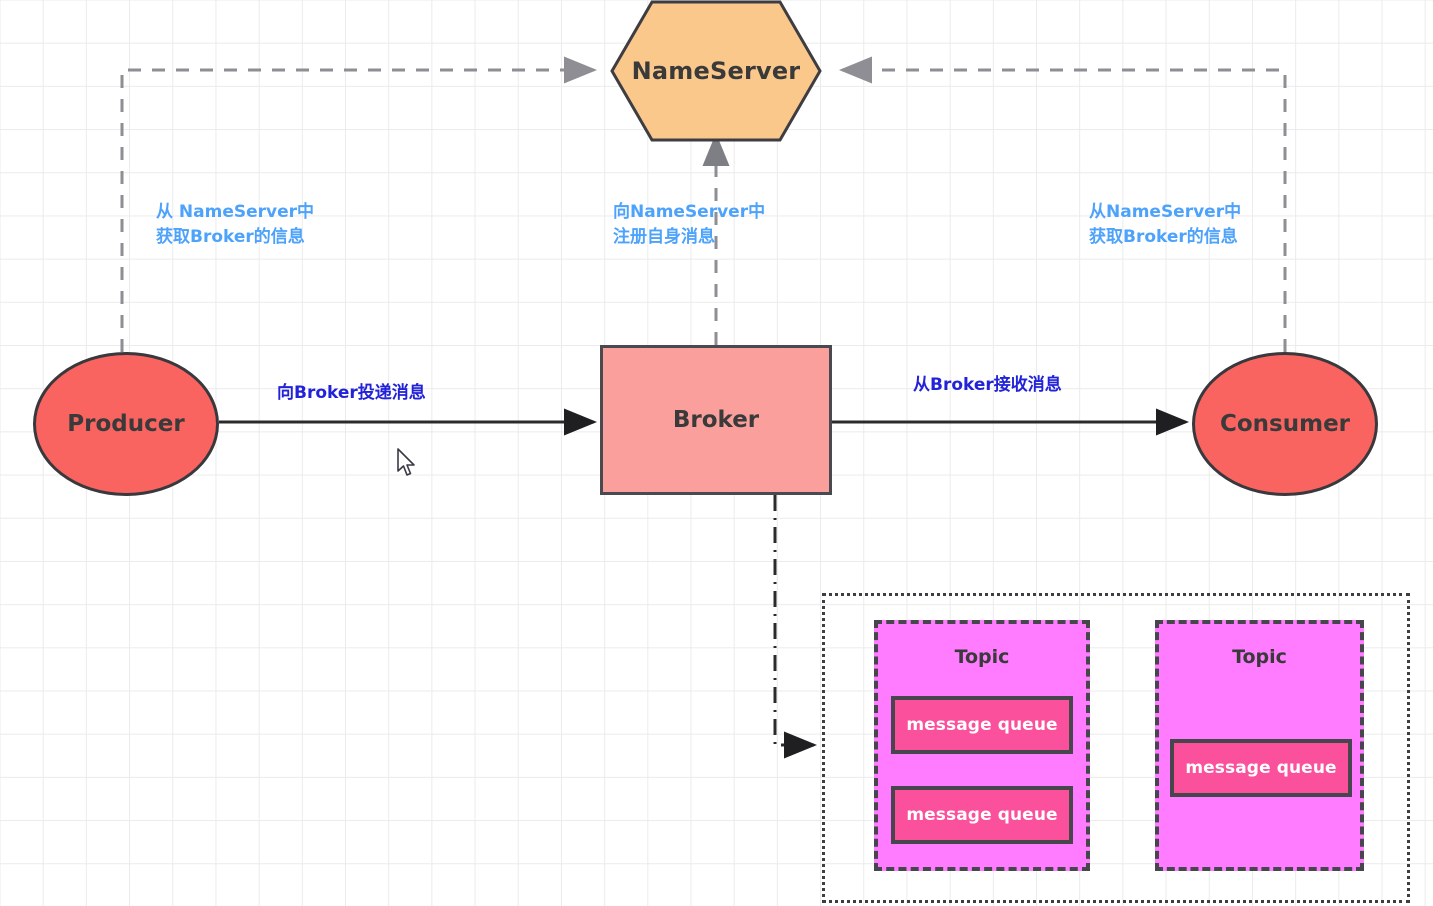 Image resolution: width=1433 pixels, height=906 pixels. What do you see at coordinates (235, 212) in the screenshot?
I see `label-line-1: 从 NameServer中` at bounding box center [235, 212].